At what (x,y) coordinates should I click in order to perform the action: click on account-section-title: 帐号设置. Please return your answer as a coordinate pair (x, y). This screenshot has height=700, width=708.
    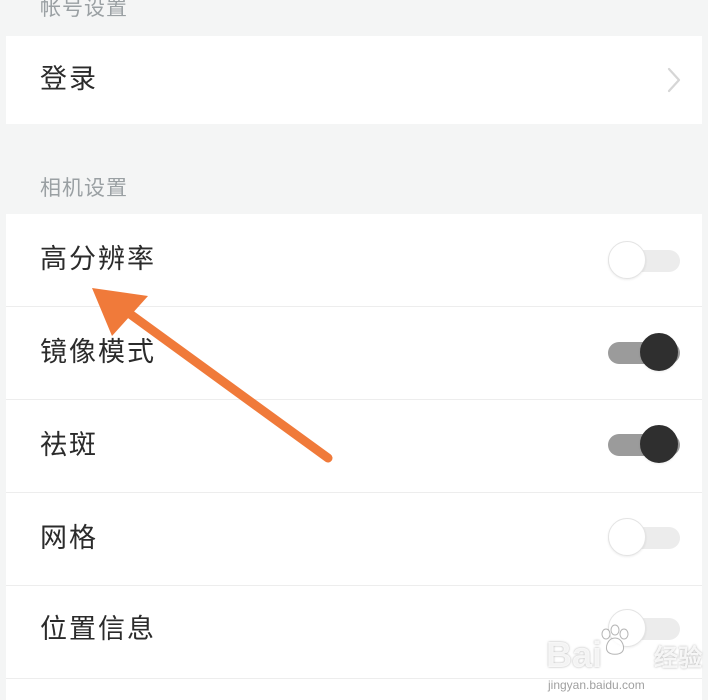
    Looking at the image, I should click on (84, 10).